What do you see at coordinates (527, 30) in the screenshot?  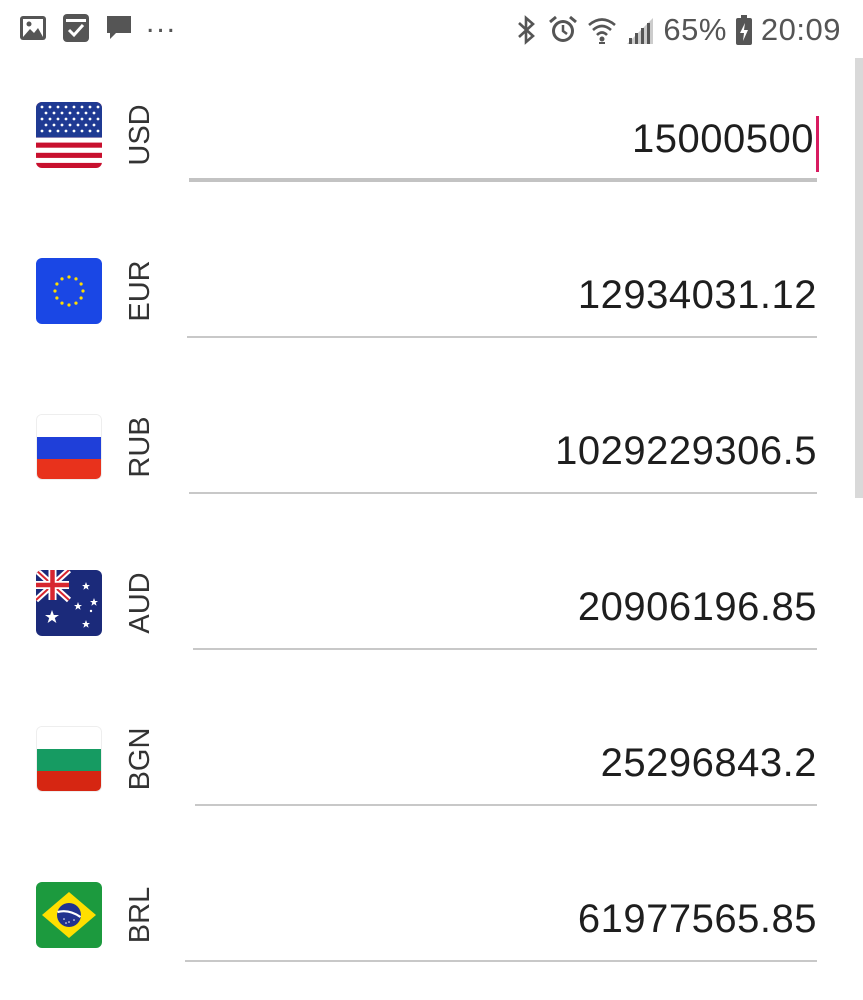 I see `bluetooth-icon` at bounding box center [527, 30].